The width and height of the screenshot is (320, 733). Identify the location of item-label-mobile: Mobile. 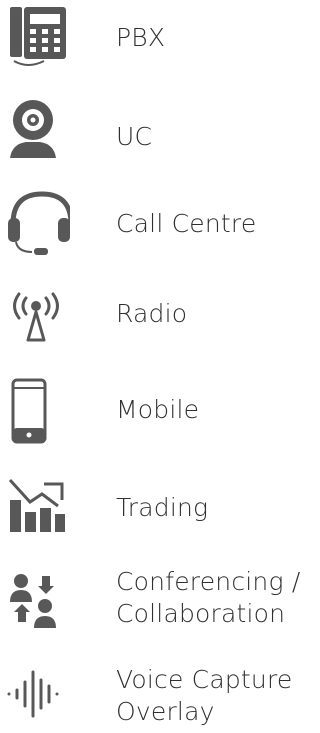
(158, 409).